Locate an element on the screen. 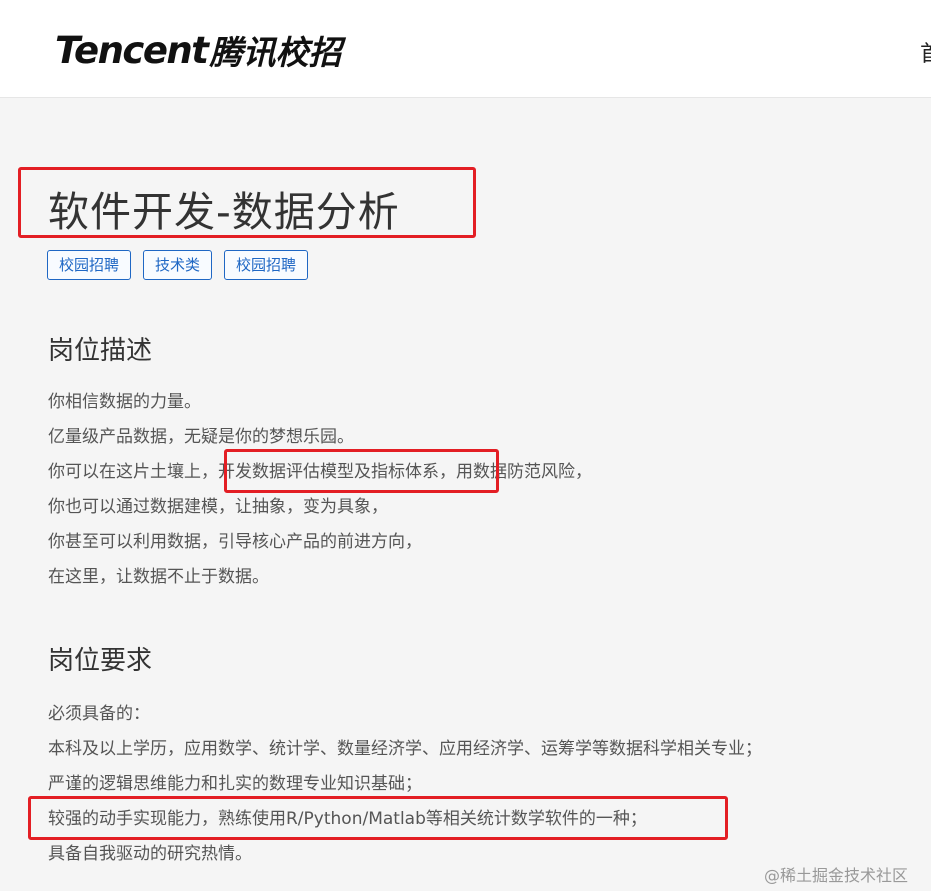  tag-technical: 技术类 is located at coordinates (178, 265).